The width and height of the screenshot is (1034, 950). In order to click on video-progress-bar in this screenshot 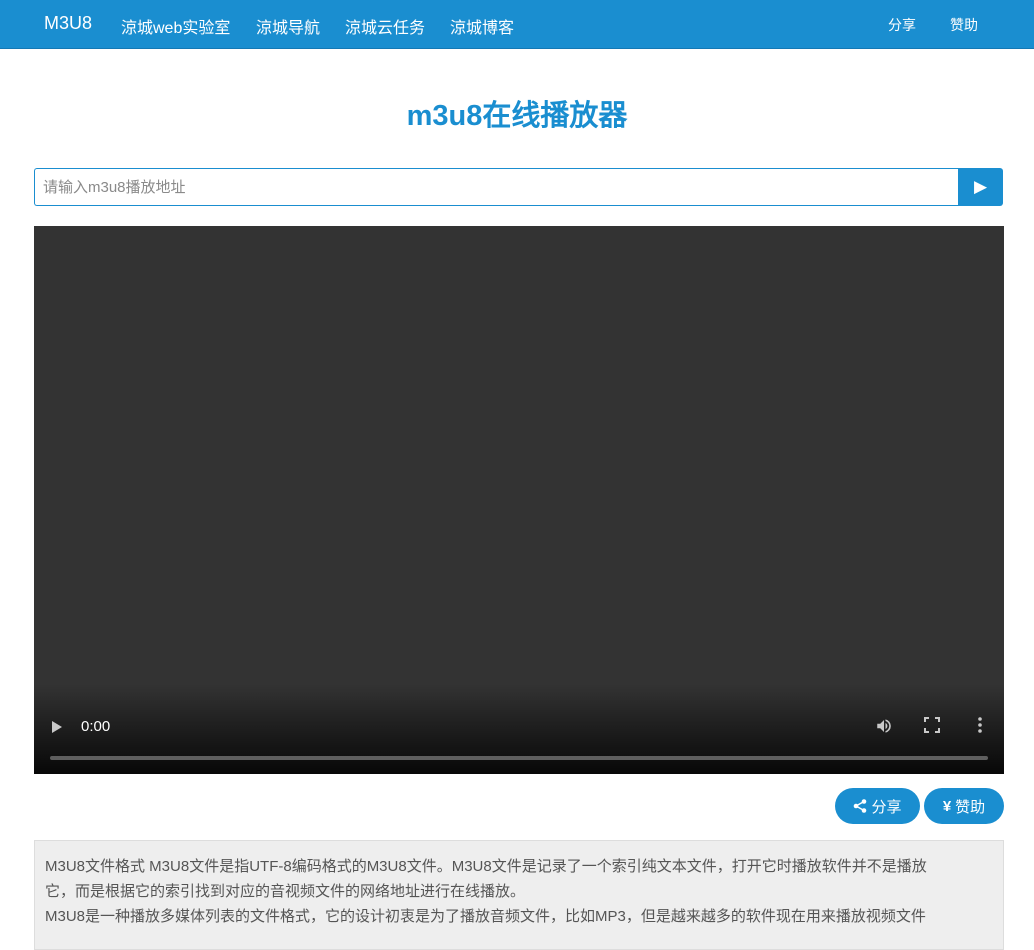, I will do `click(519, 758)`.